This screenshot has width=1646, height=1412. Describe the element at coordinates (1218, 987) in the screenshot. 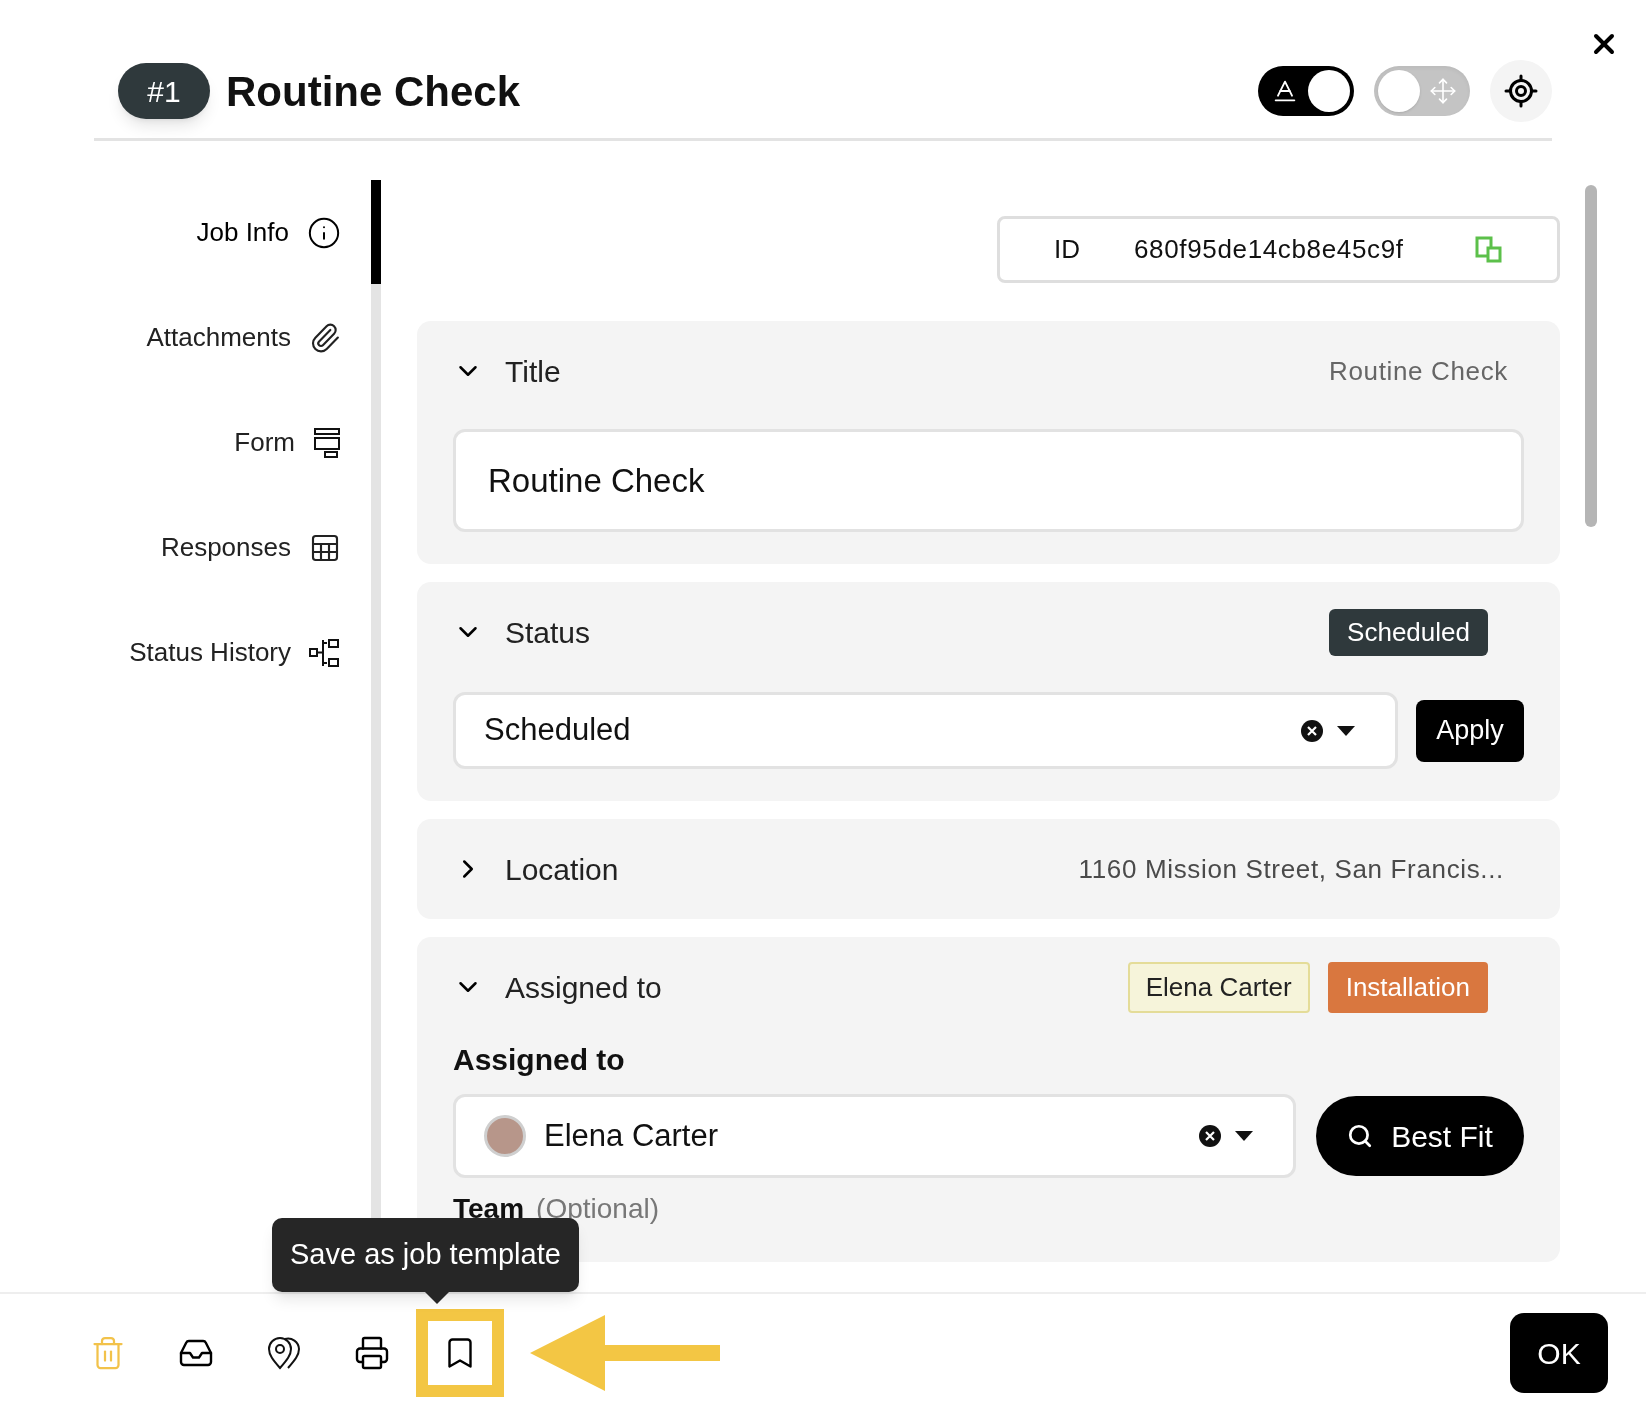

I see `assignee-tag: Elena Carter` at that location.